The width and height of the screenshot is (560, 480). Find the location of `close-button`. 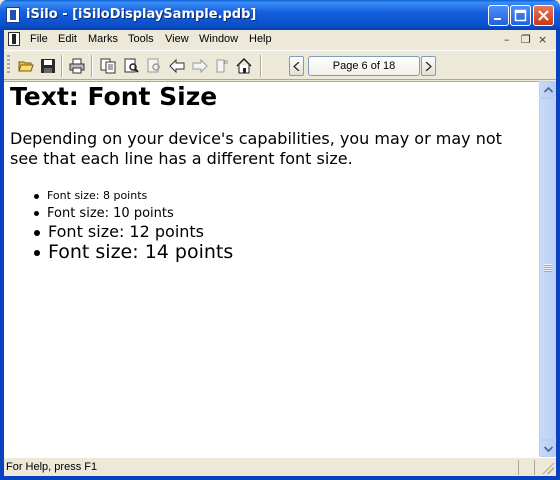

close-button is located at coordinates (543, 15).